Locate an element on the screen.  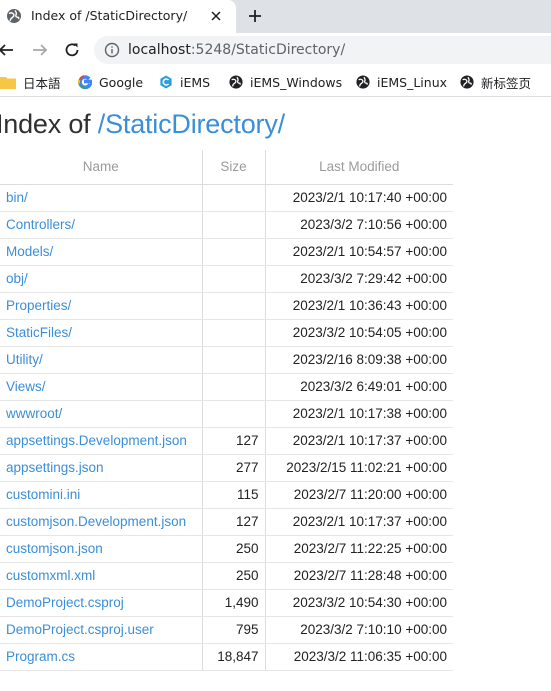
iems-icon is located at coordinates (166, 82).